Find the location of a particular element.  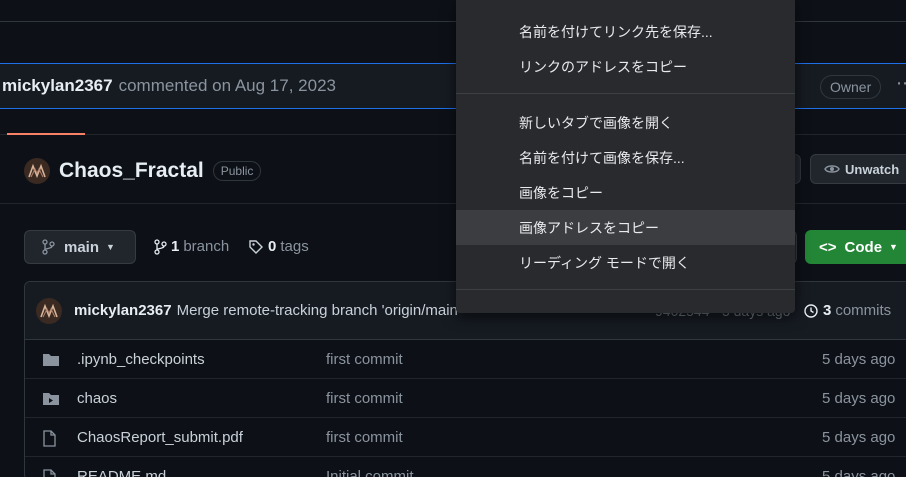

comment-author-link: mickylan2367 is located at coordinates (57, 86).